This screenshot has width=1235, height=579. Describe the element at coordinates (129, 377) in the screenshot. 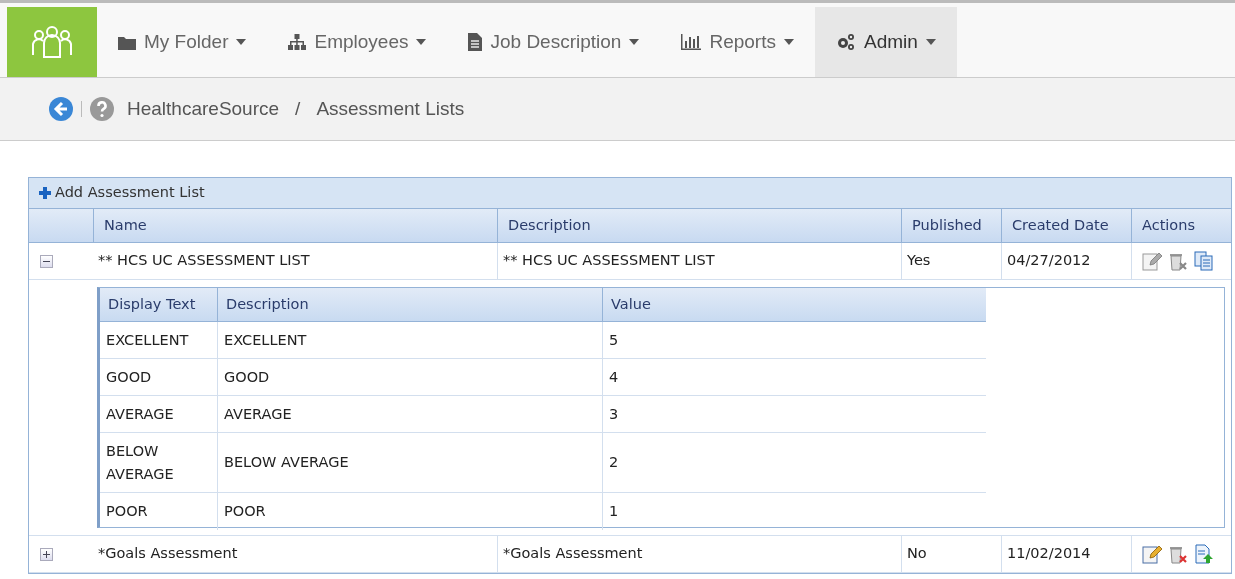

I see `table-cell-text: GOOD` at that location.